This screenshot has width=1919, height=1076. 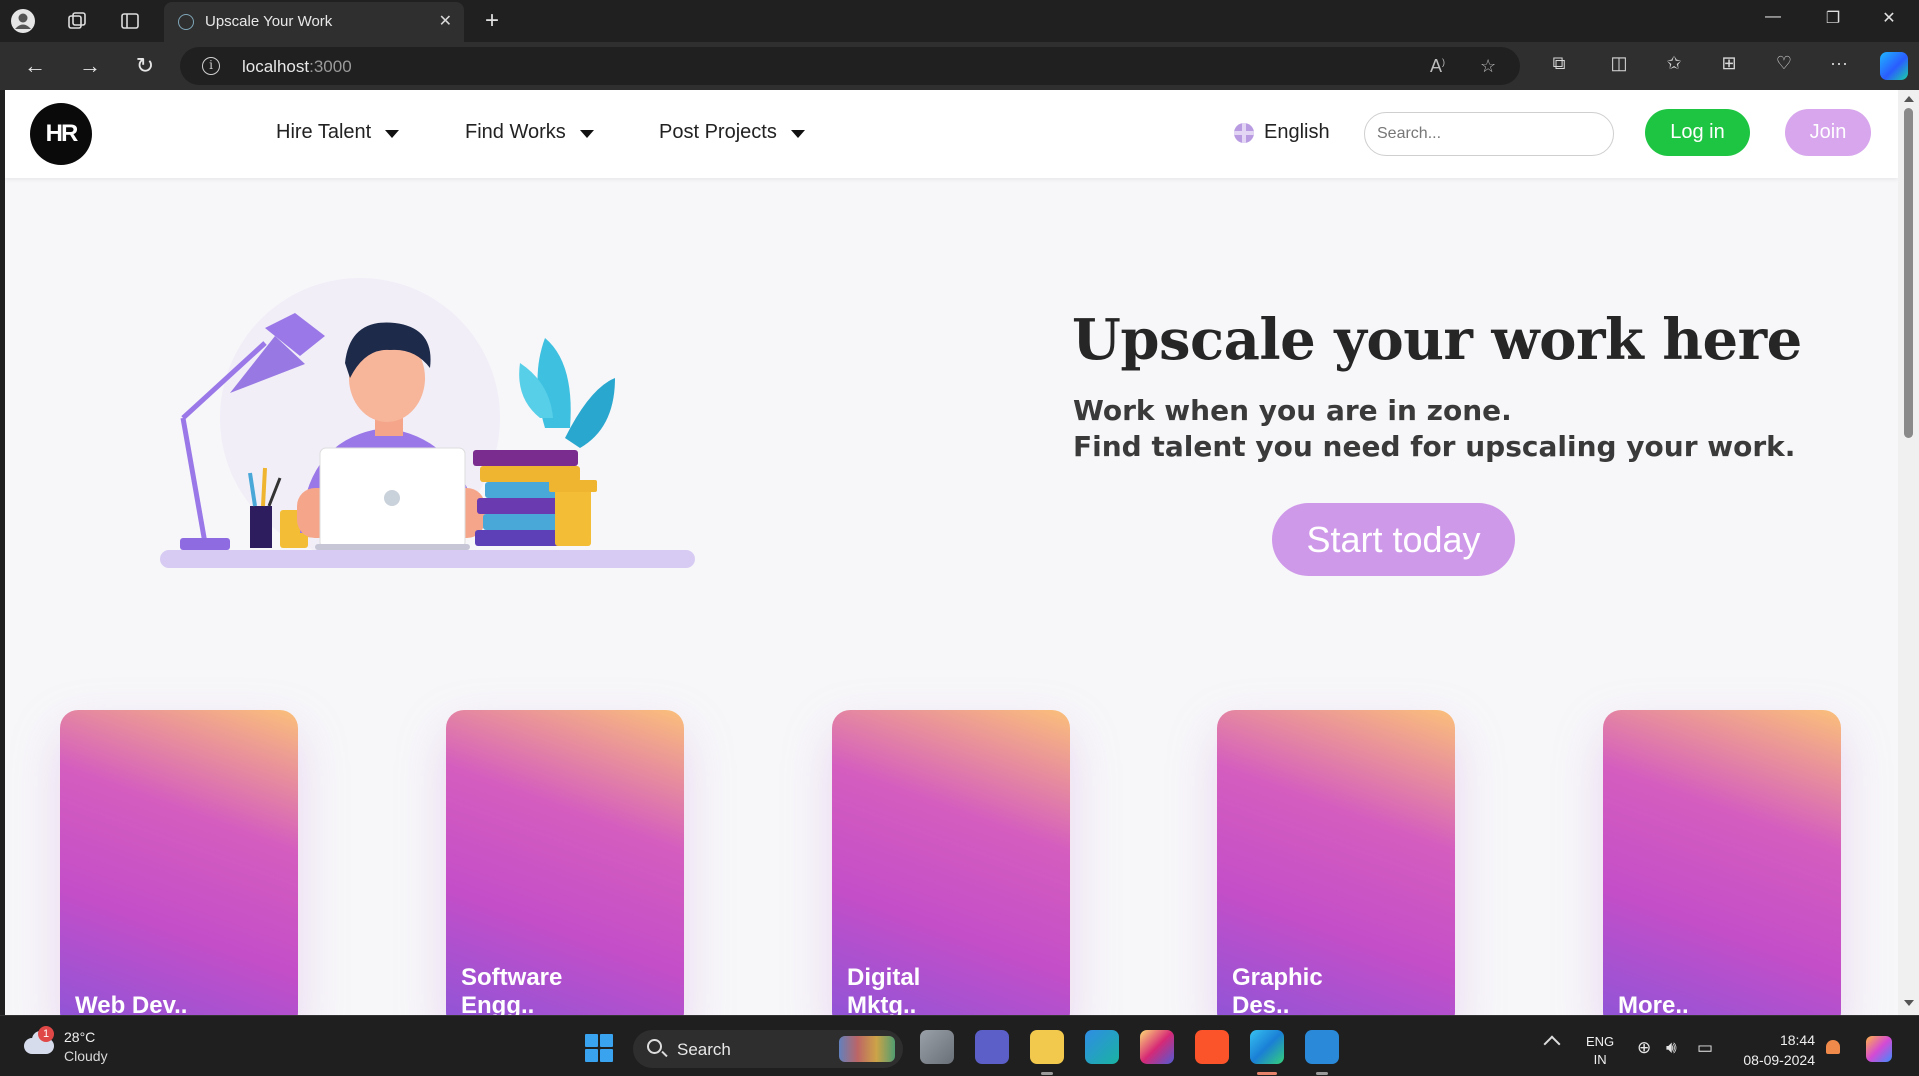 I want to click on nav-post-projects: Post Projects, so click(x=732, y=132).